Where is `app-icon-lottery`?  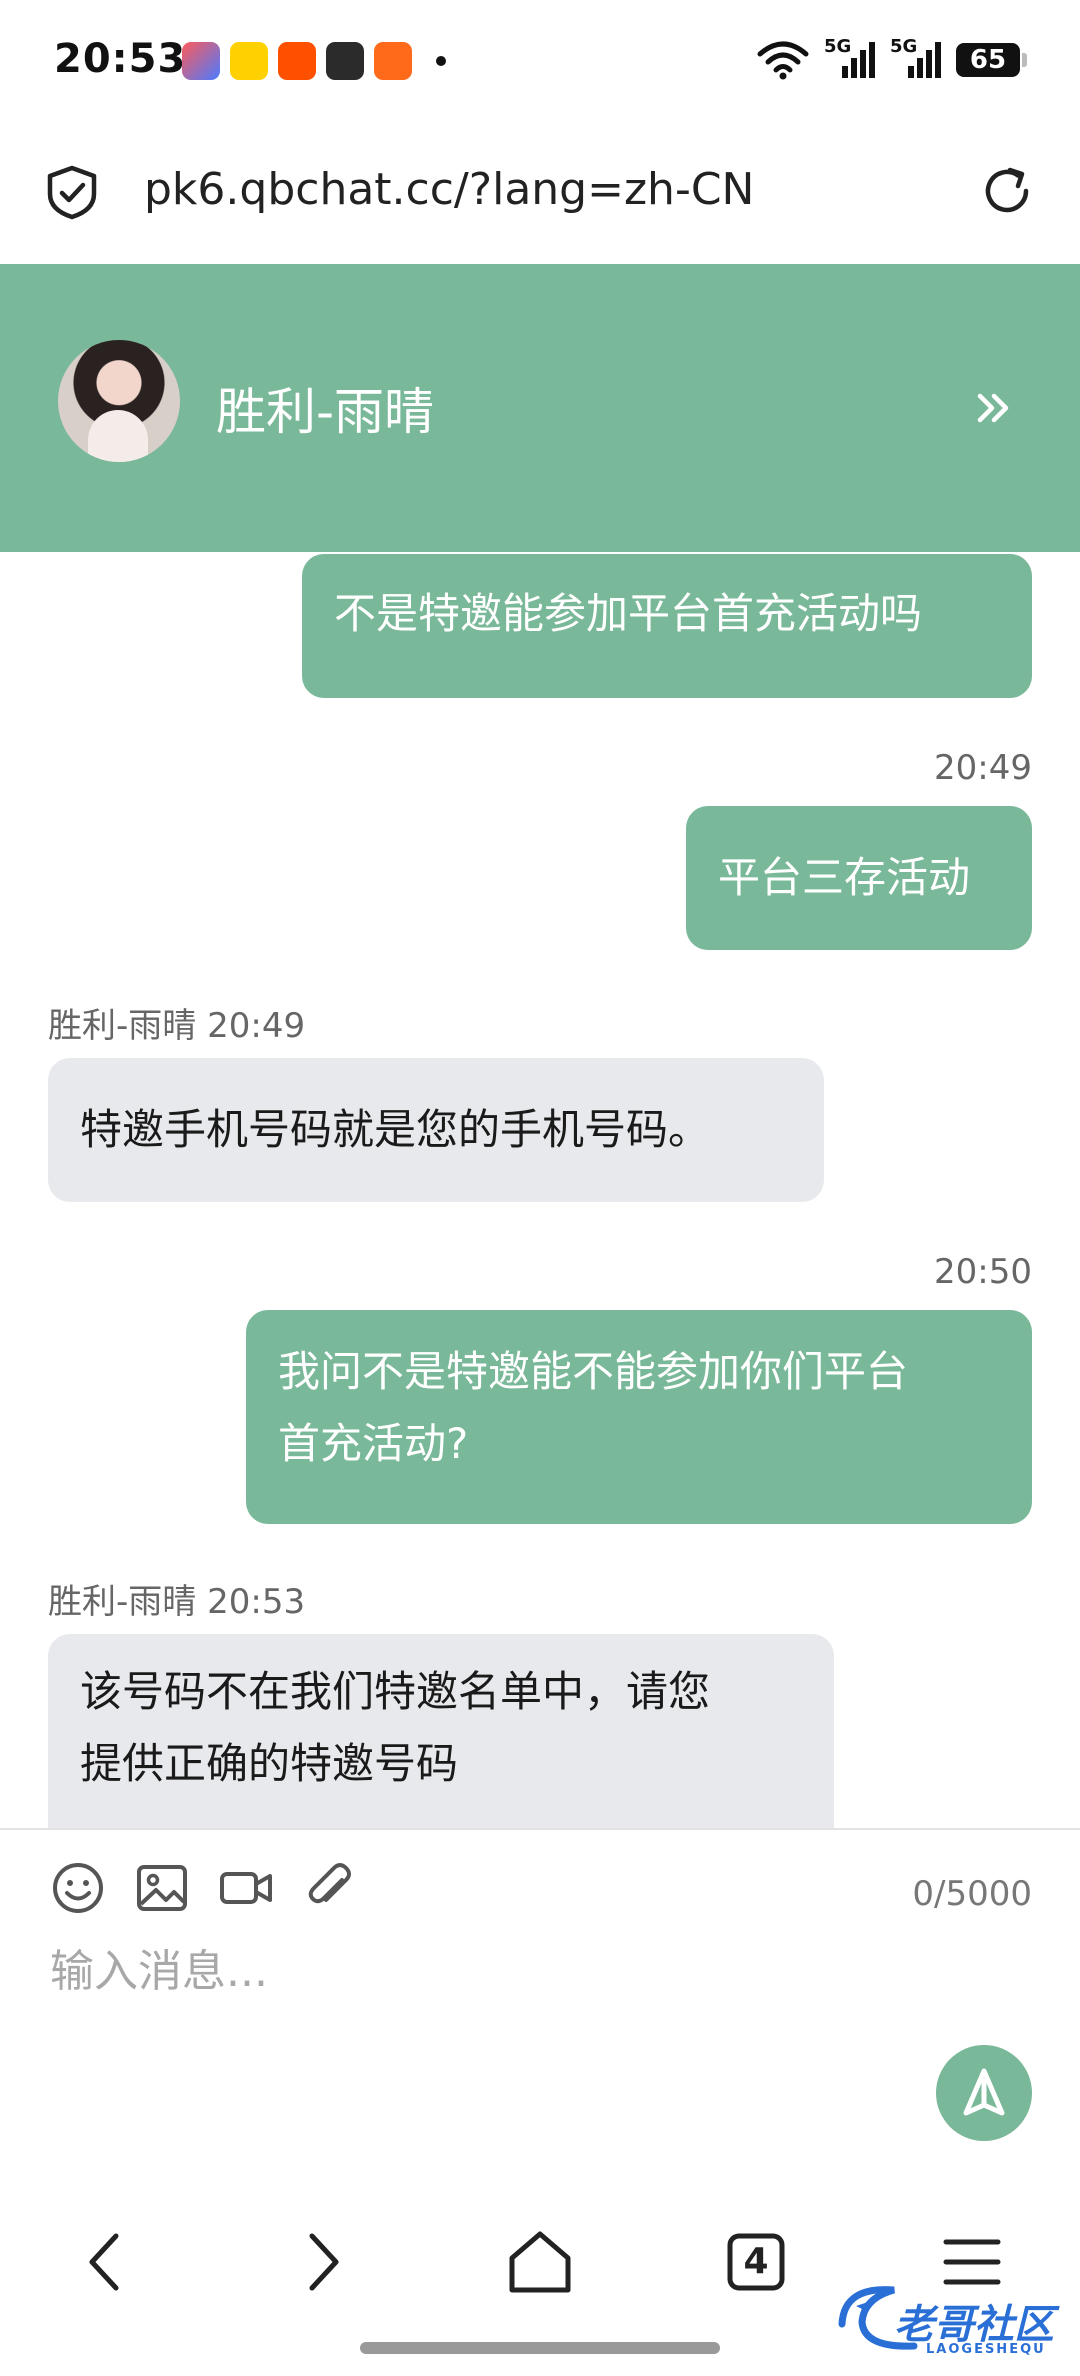
app-icon-lottery is located at coordinates (345, 61).